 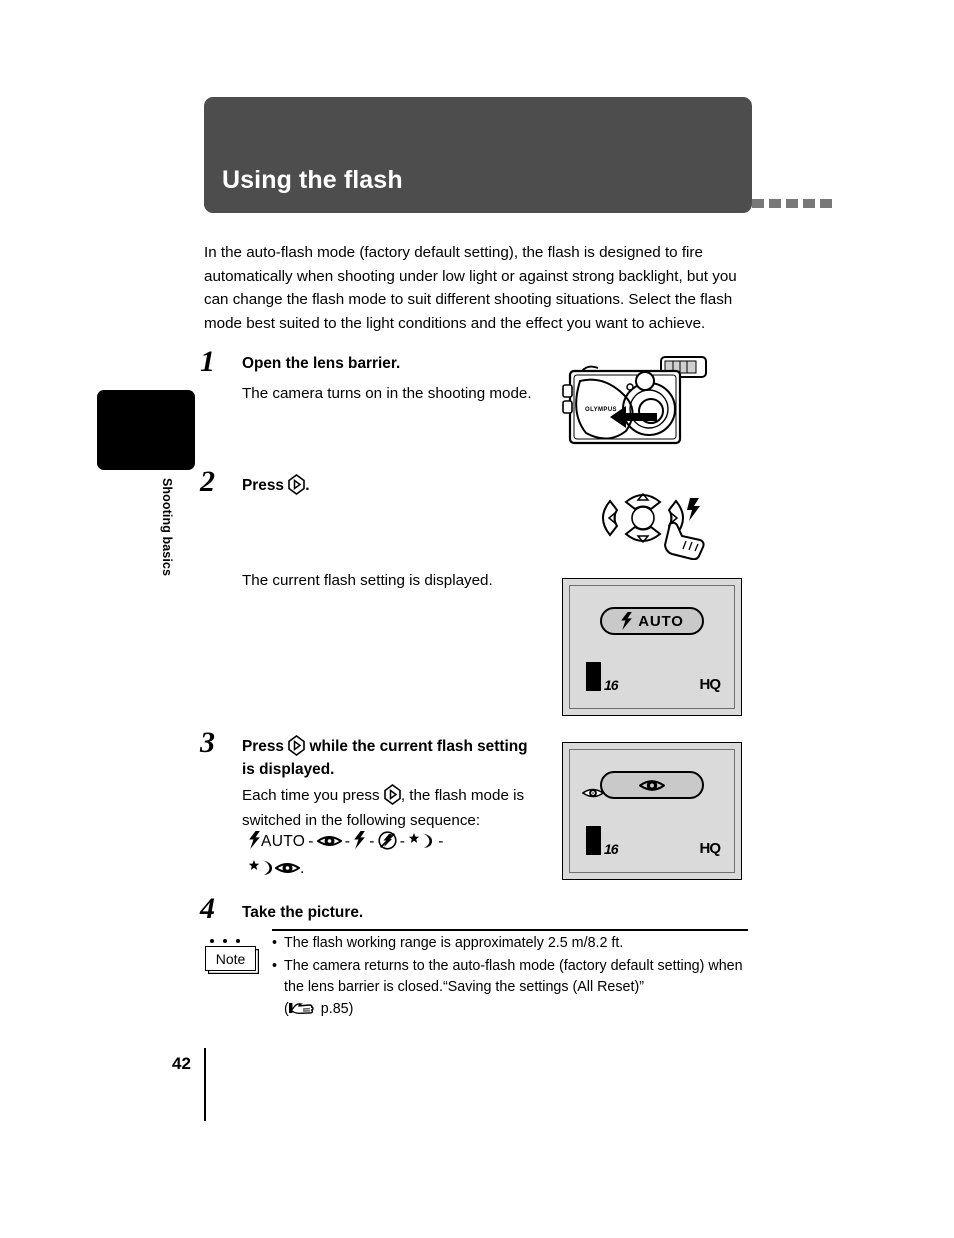 What do you see at coordinates (283, 841) in the screenshot?
I see `sequence-auto-label: AUTO` at bounding box center [283, 841].